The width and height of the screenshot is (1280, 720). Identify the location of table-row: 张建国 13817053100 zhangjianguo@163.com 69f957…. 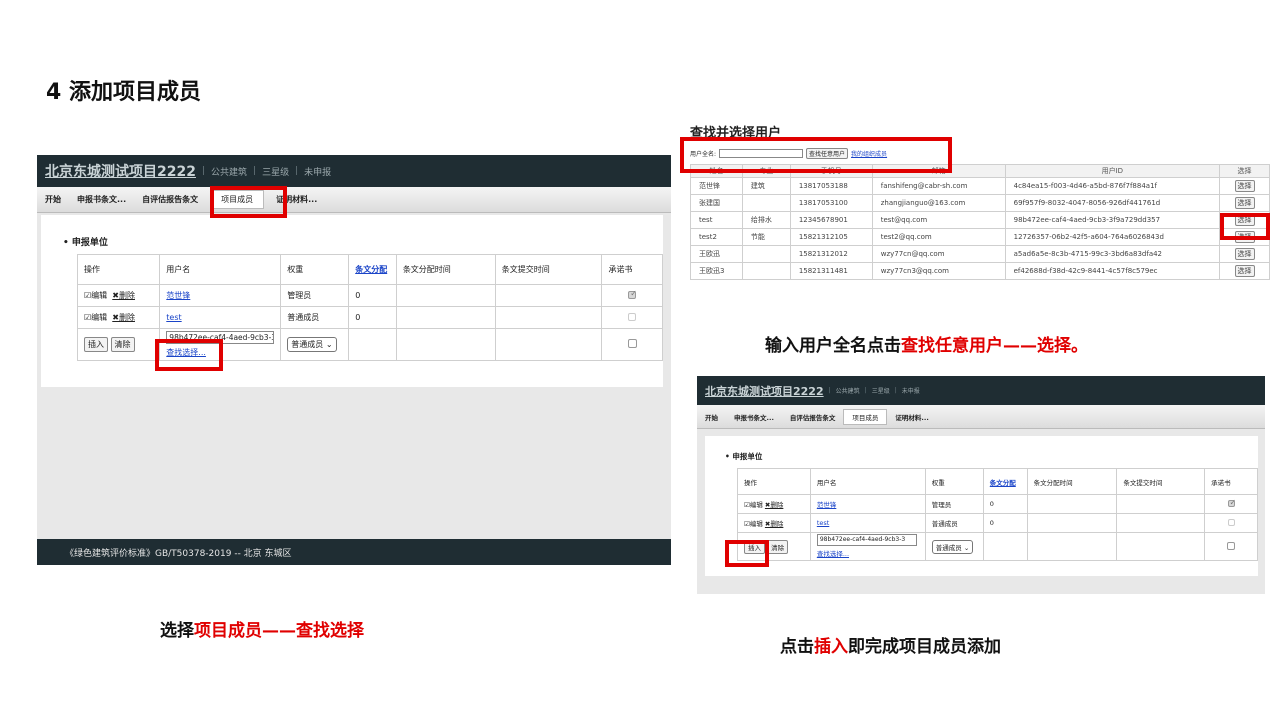
(980, 203).